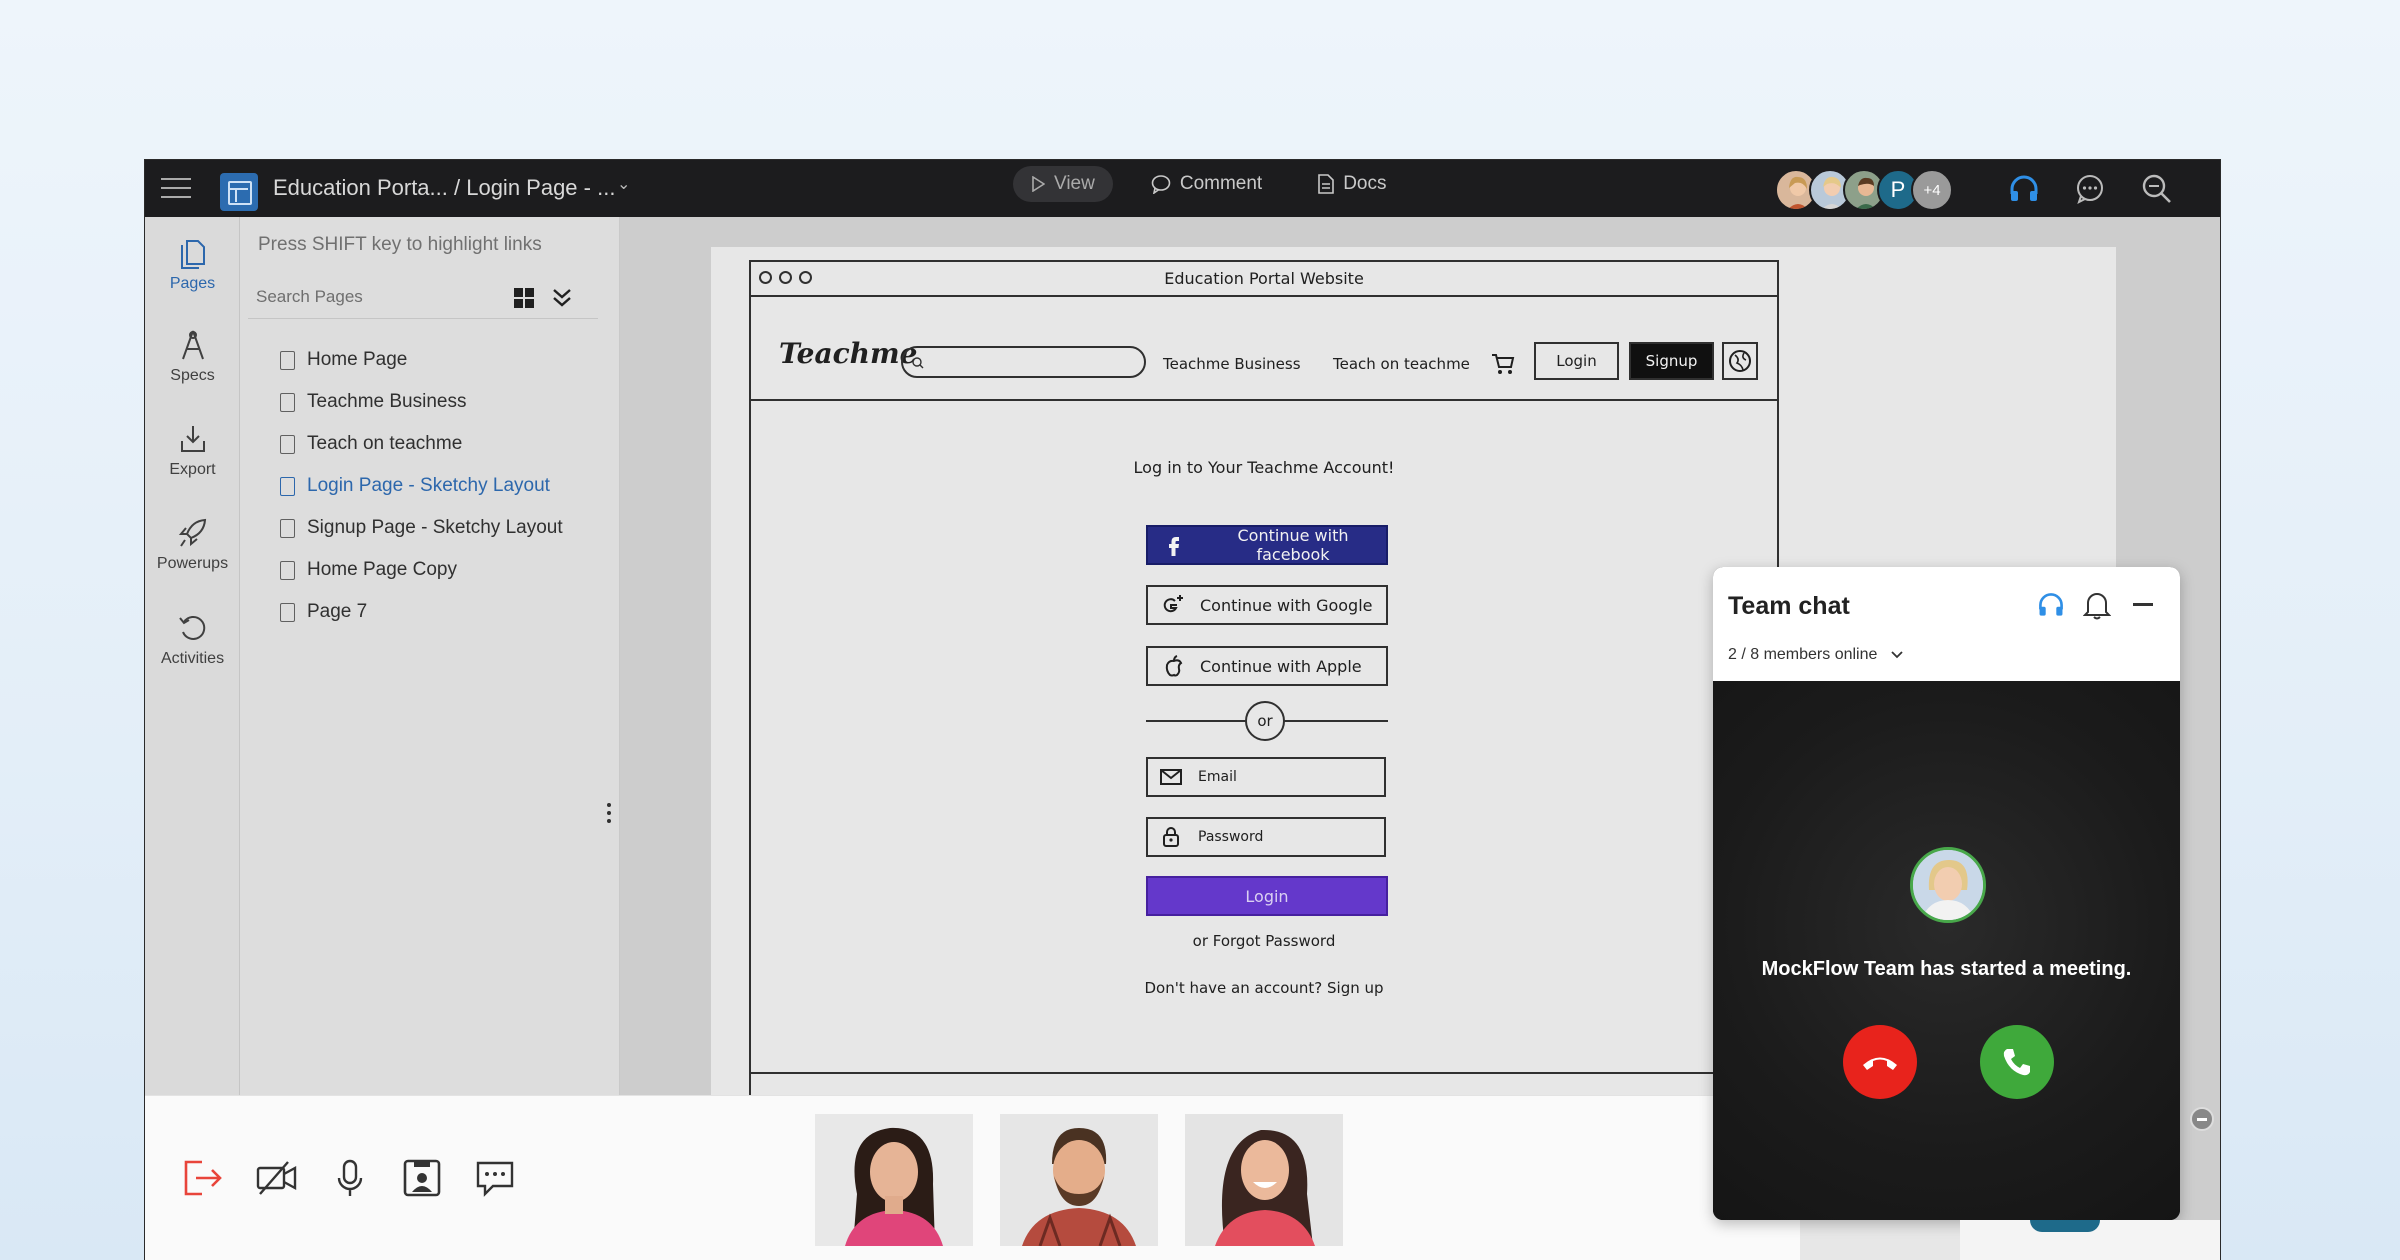 The height and width of the screenshot is (1260, 2400). I want to click on chevron-down-icon: ⌄, so click(623, 184).